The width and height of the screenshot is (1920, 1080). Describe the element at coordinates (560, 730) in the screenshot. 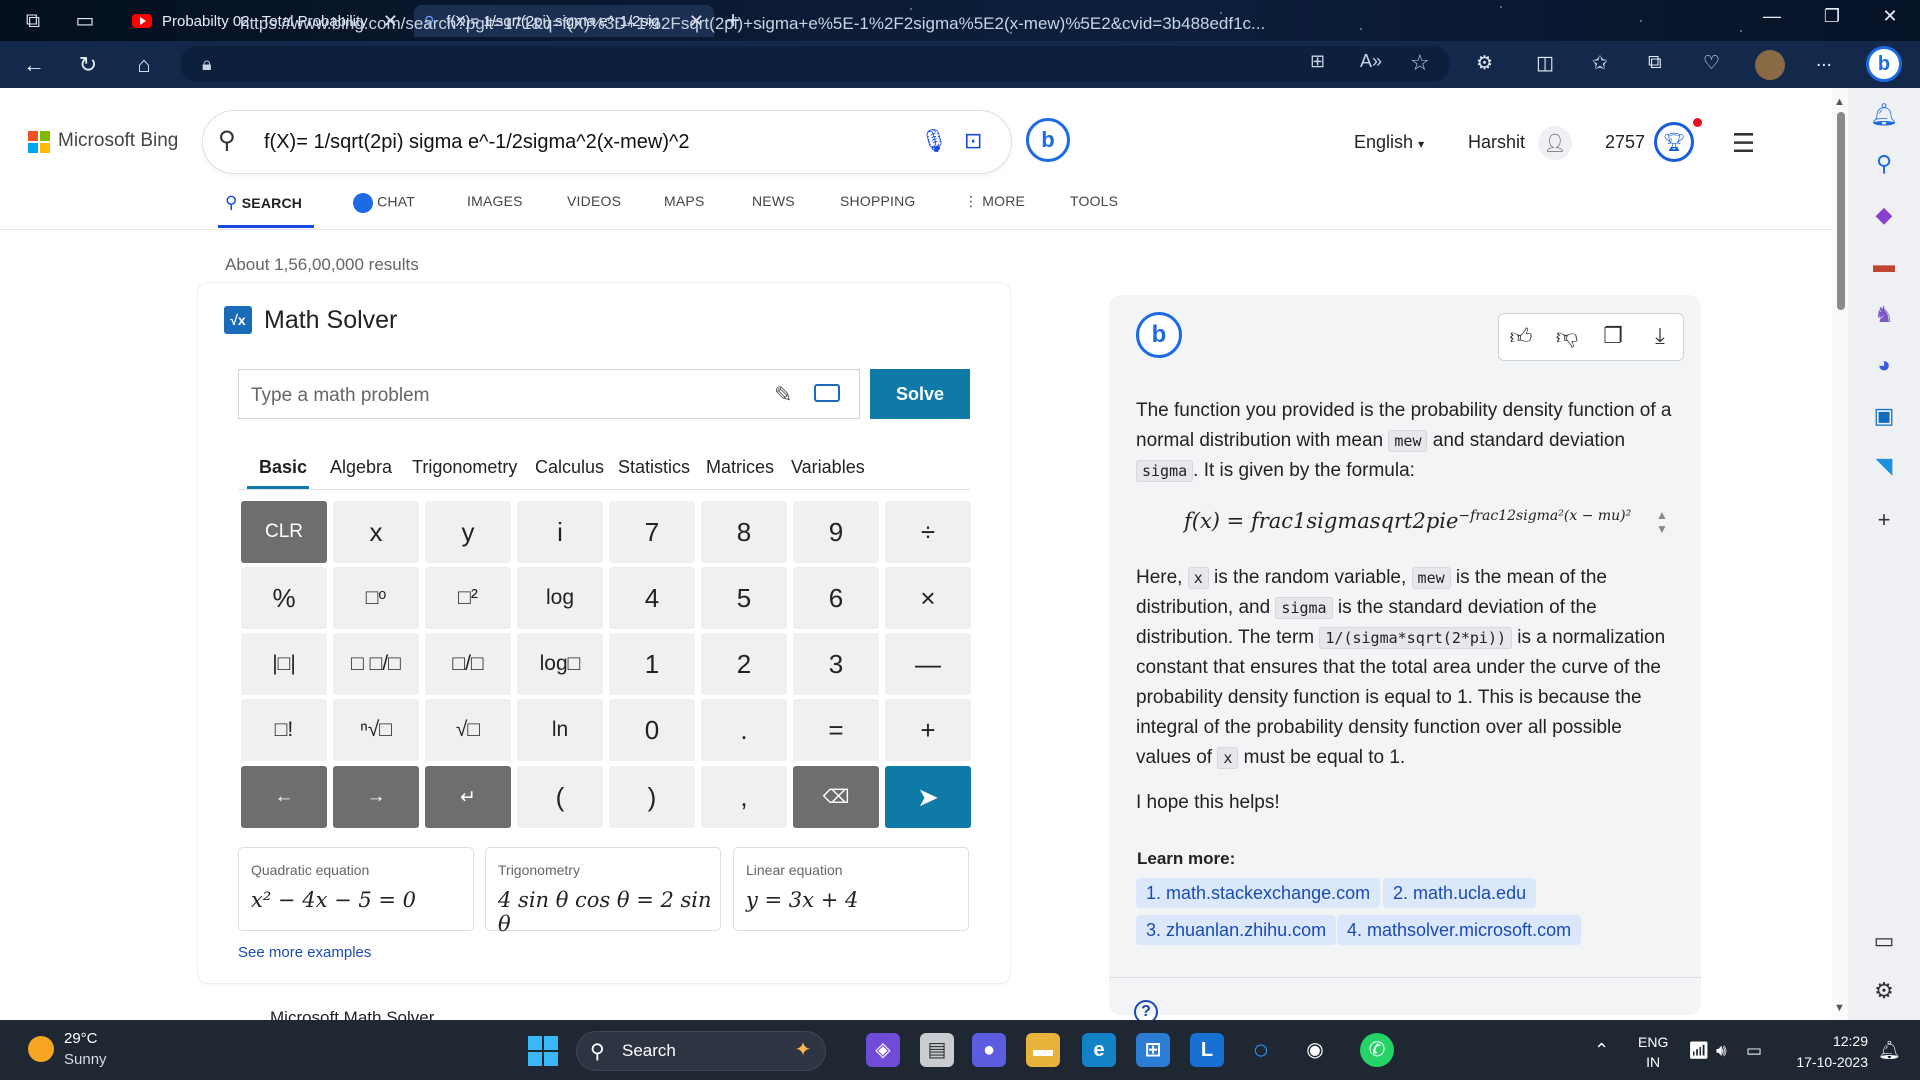

I see `key-ln: ln` at that location.